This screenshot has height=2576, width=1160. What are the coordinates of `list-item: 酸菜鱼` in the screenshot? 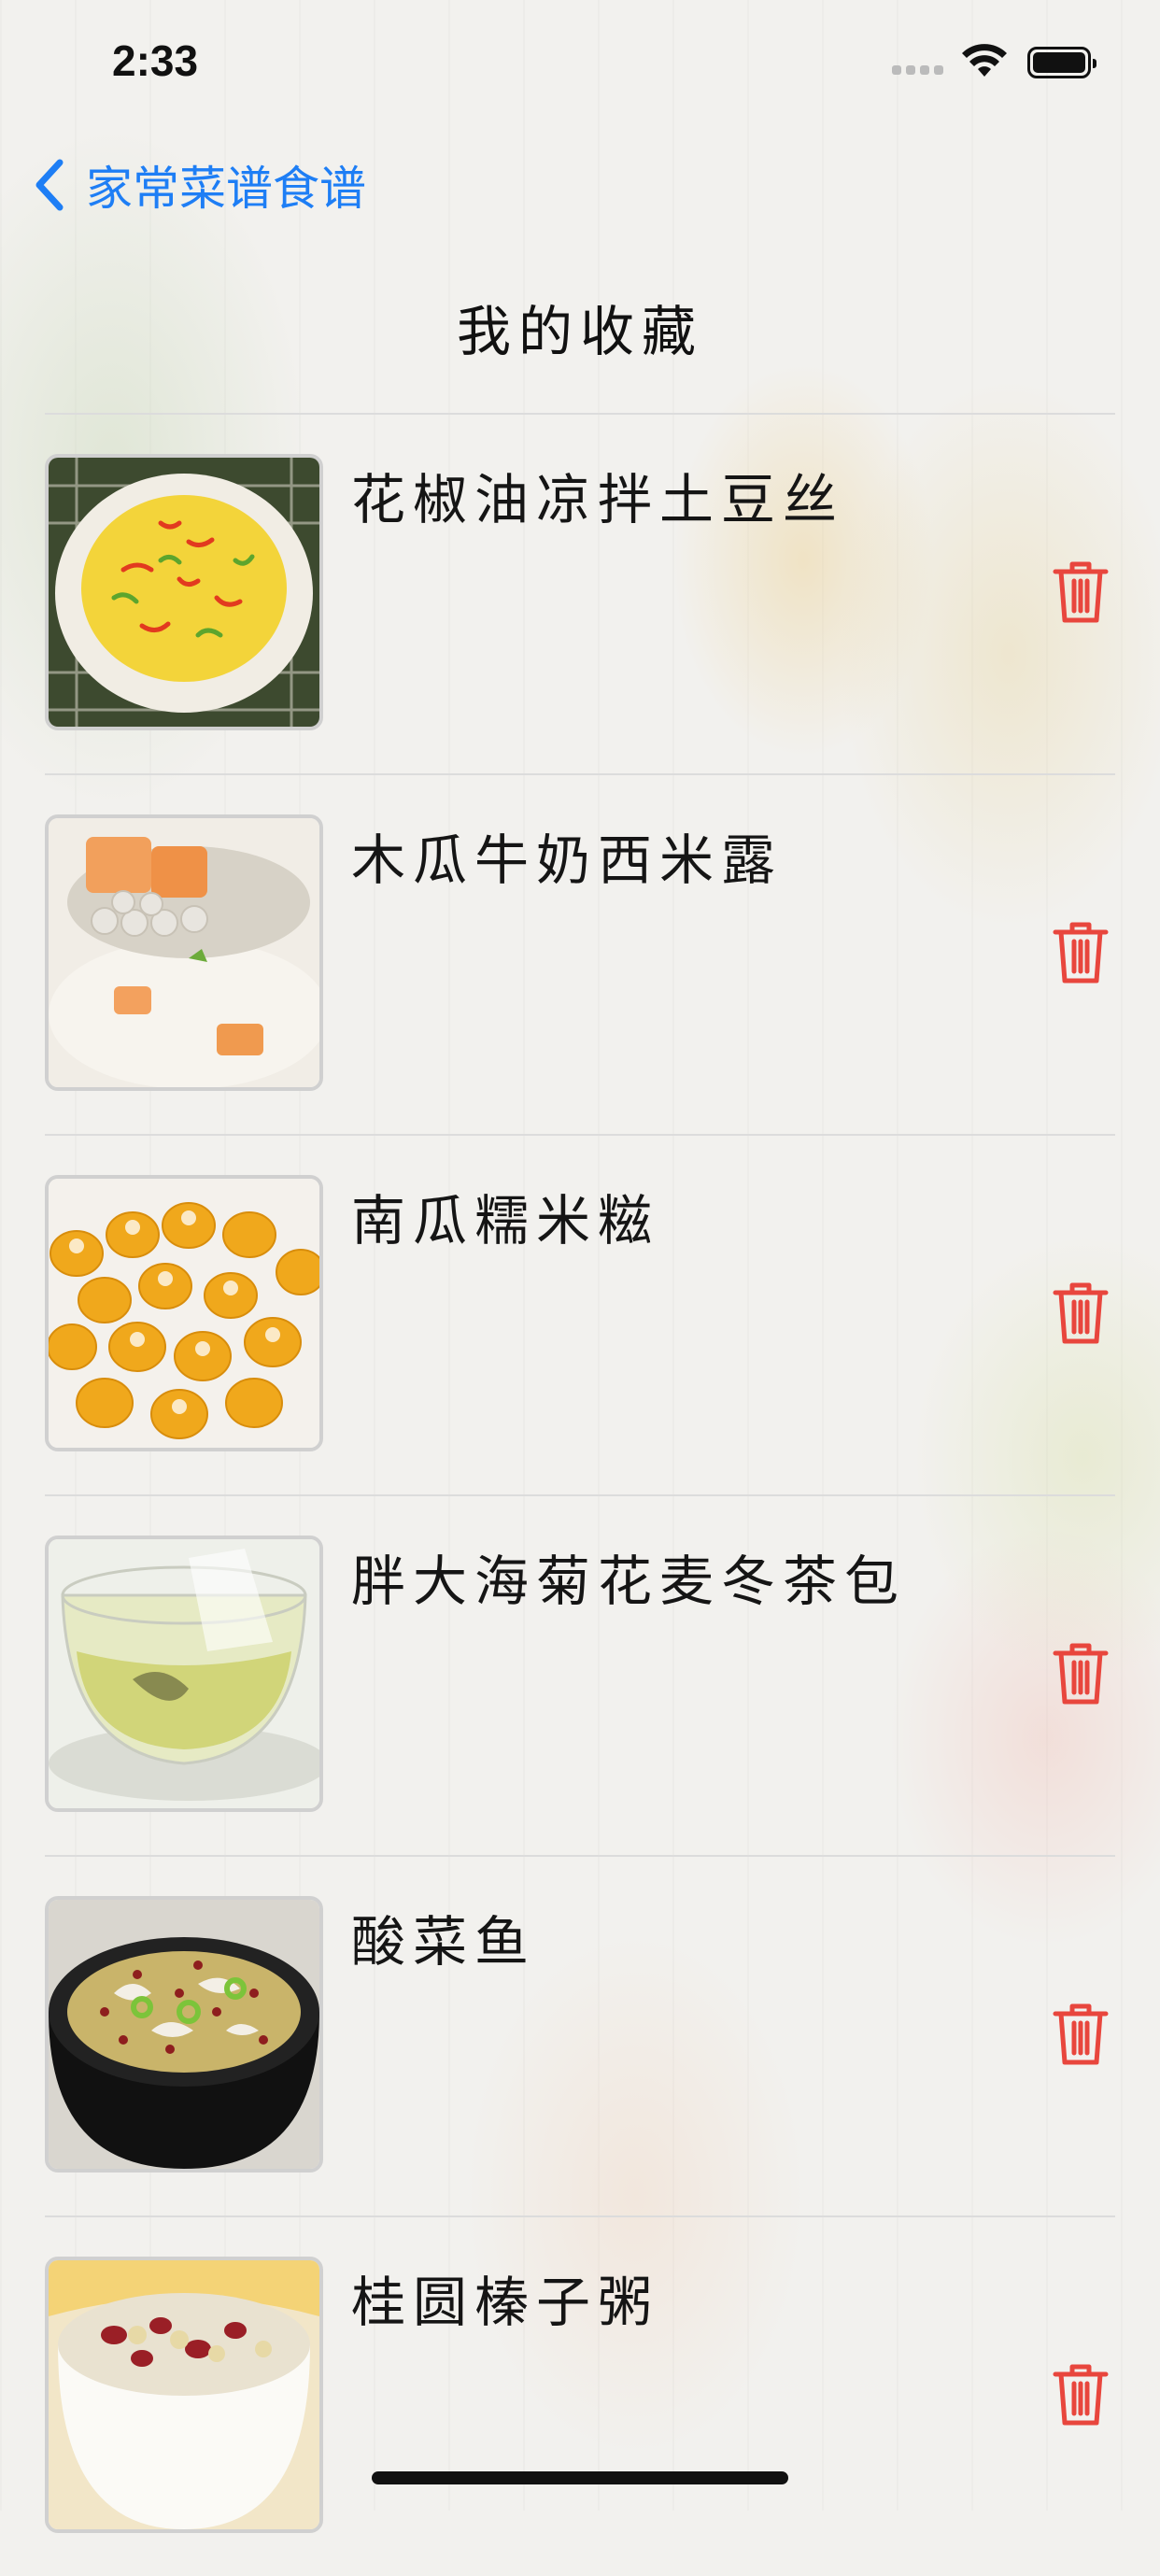 It's located at (580, 2035).